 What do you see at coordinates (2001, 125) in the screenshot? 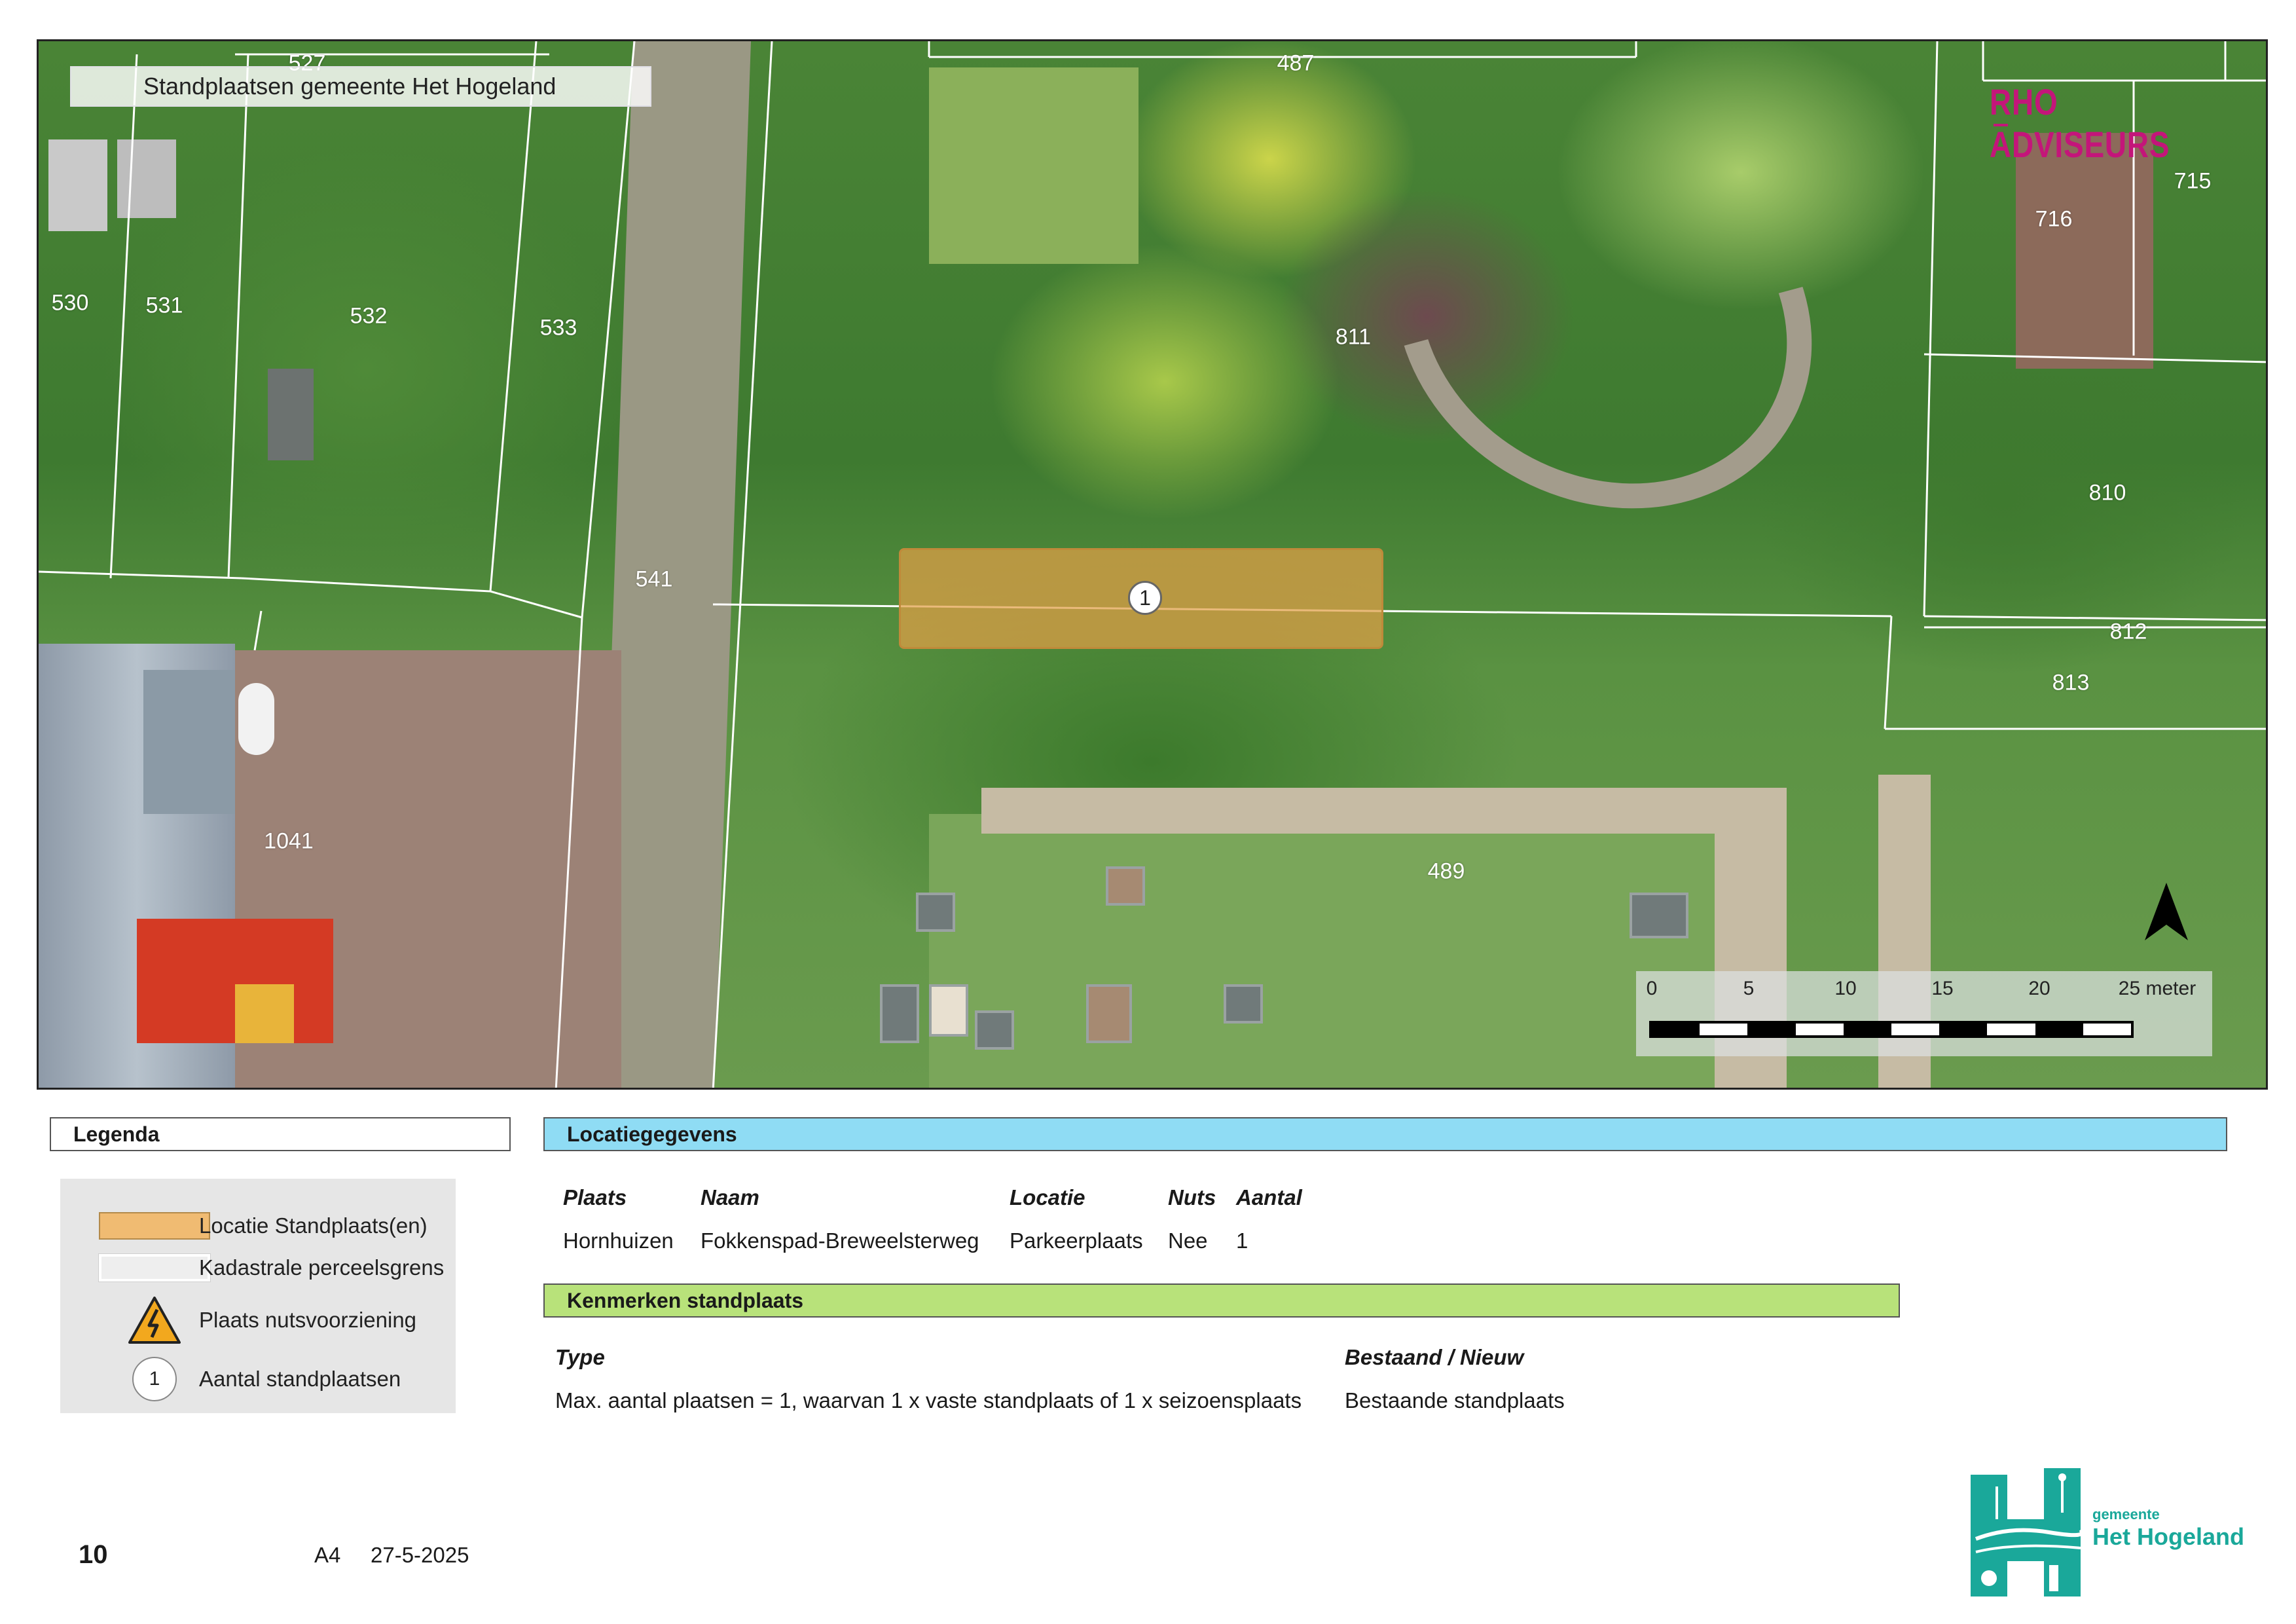
I see `brand-logo-underline` at bounding box center [2001, 125].